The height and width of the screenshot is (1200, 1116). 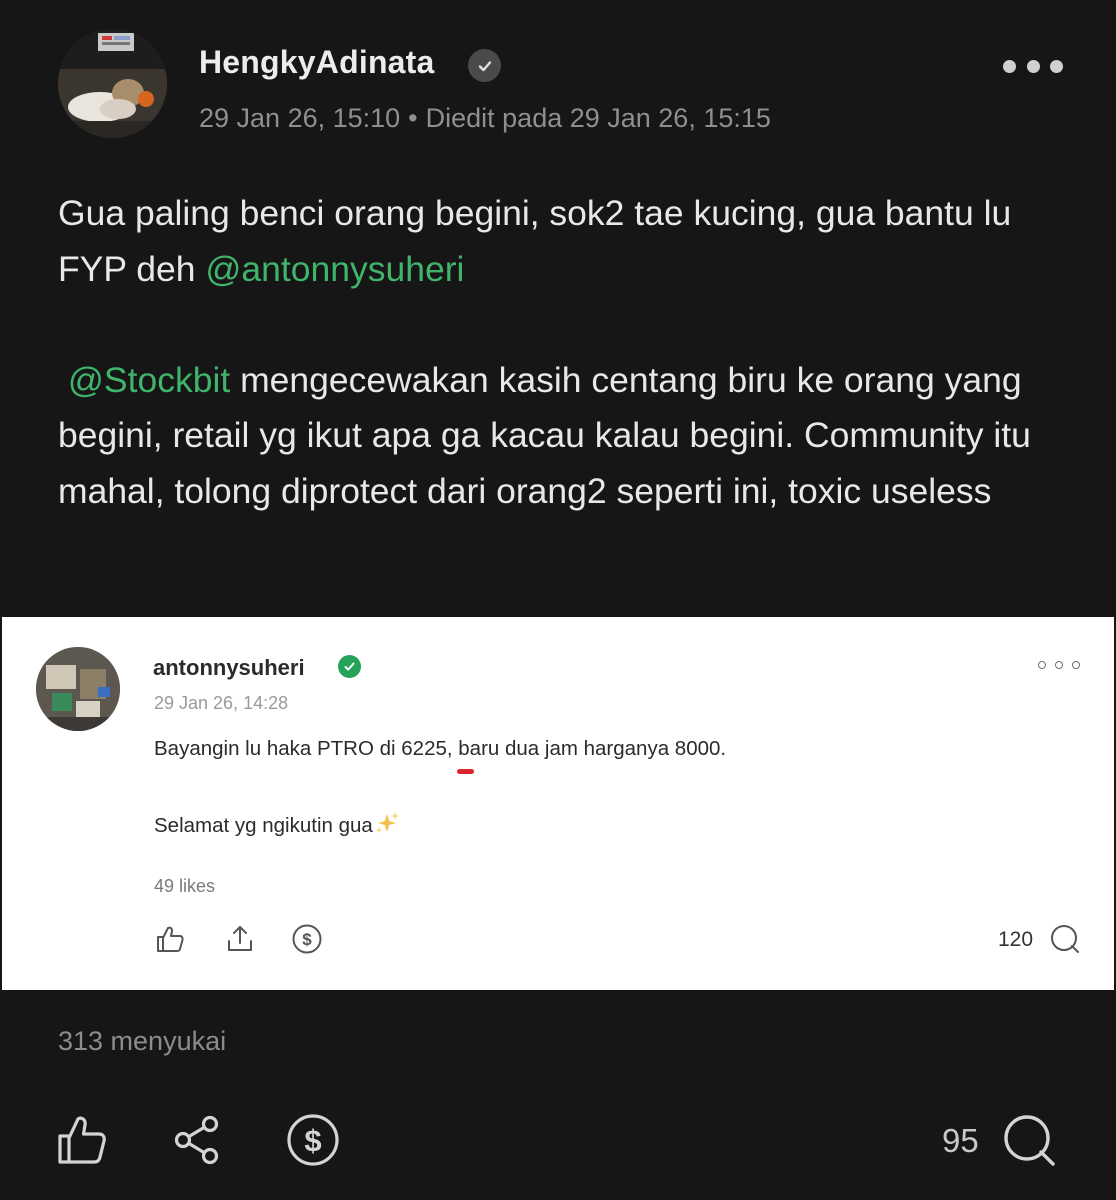 I want to click on embedded-avatar, so click(x=78, y=689).